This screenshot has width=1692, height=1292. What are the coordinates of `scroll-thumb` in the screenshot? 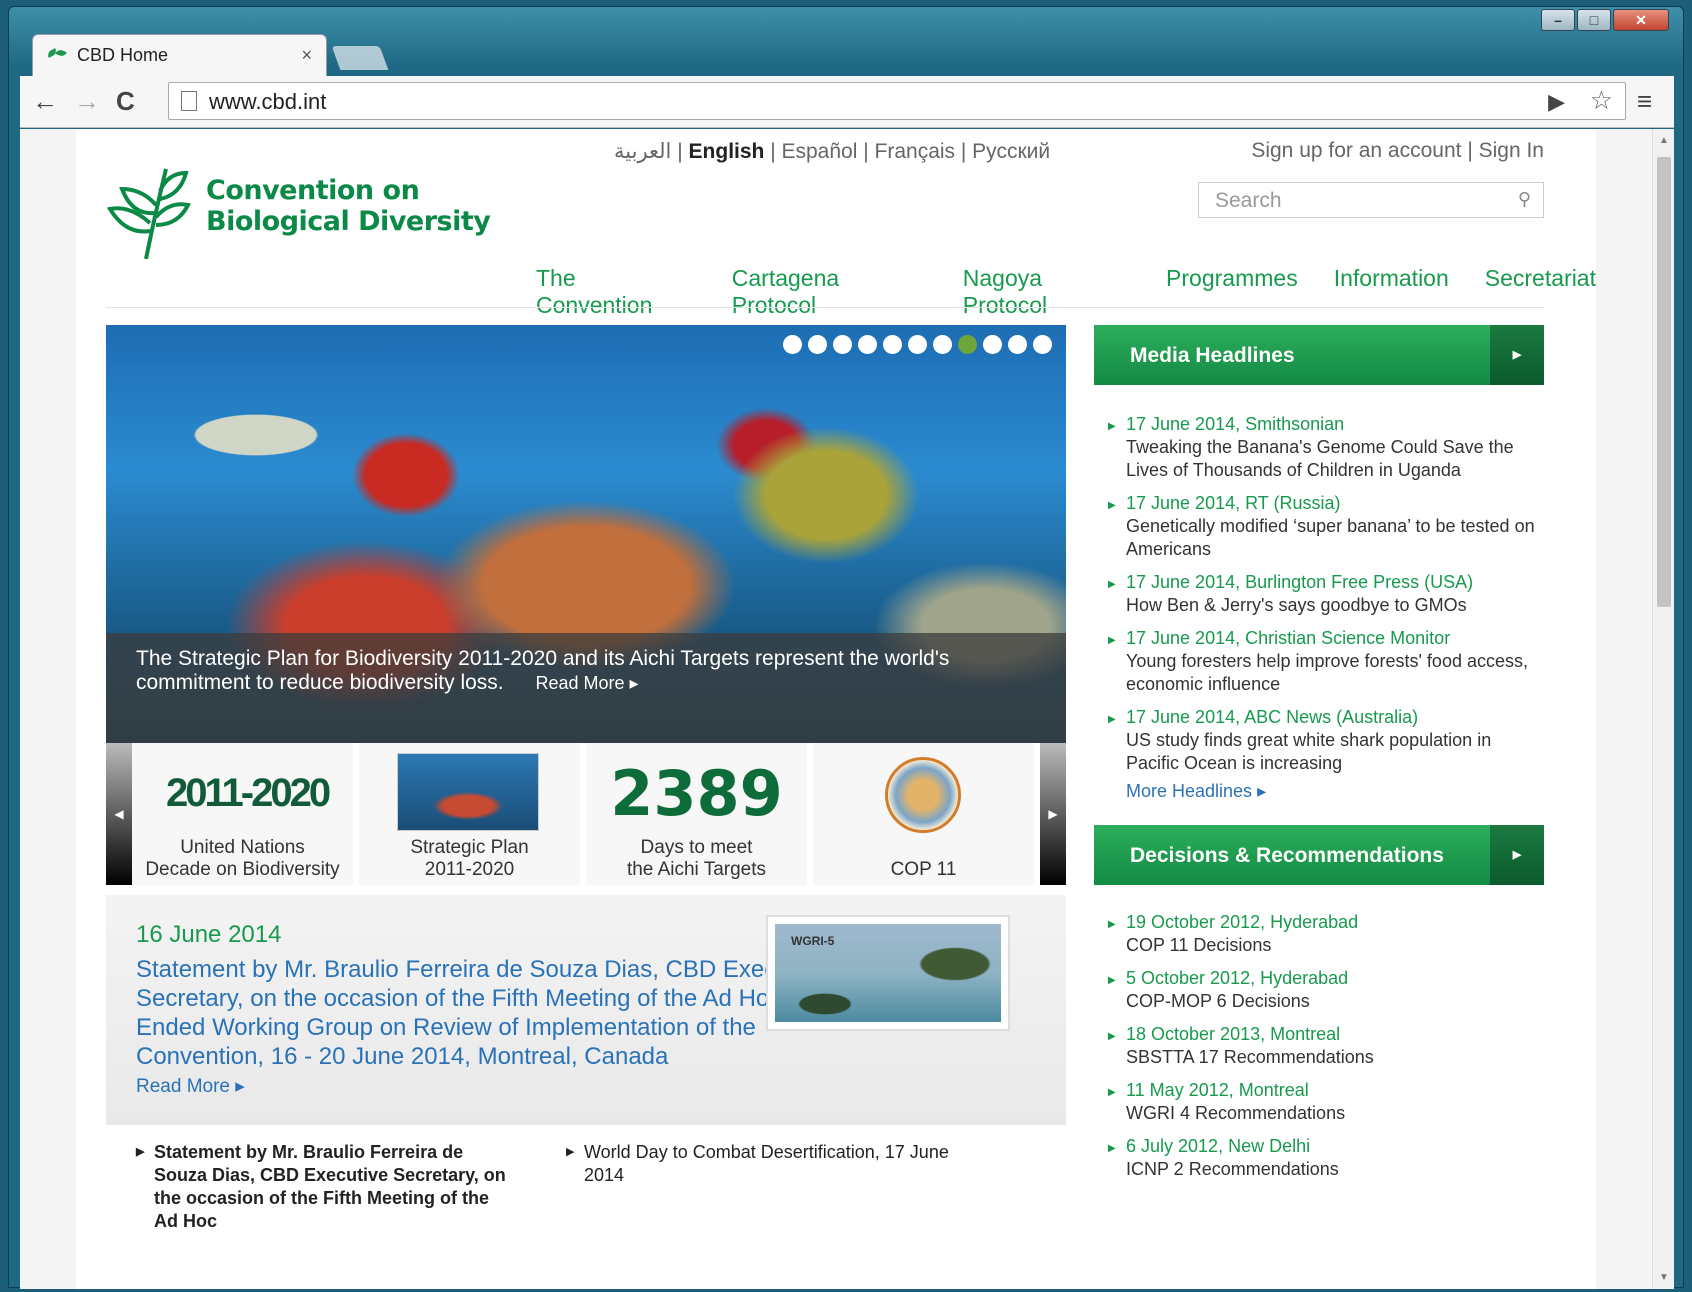 It's located at (1664, 382).